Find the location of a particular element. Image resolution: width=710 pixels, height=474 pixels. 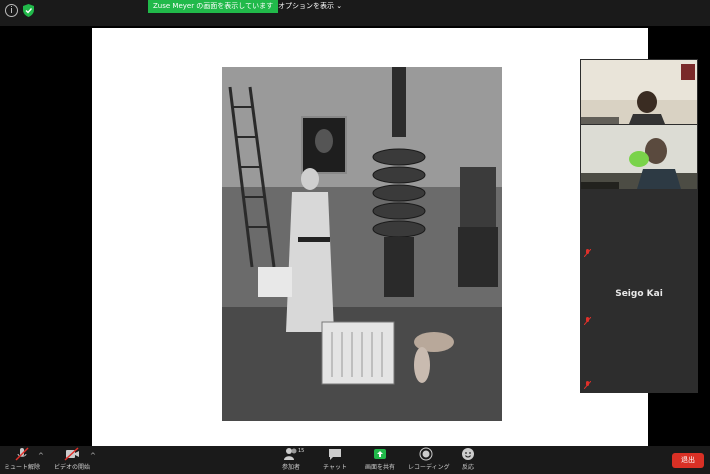

participant-name: Seigo Kai is located at coordinates (639, 294).